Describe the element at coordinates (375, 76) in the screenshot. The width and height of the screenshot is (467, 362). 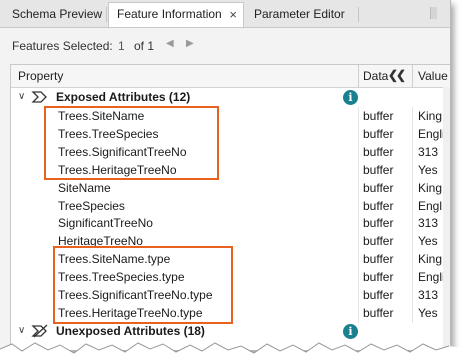
I see `column-header-data: Data` at that location.